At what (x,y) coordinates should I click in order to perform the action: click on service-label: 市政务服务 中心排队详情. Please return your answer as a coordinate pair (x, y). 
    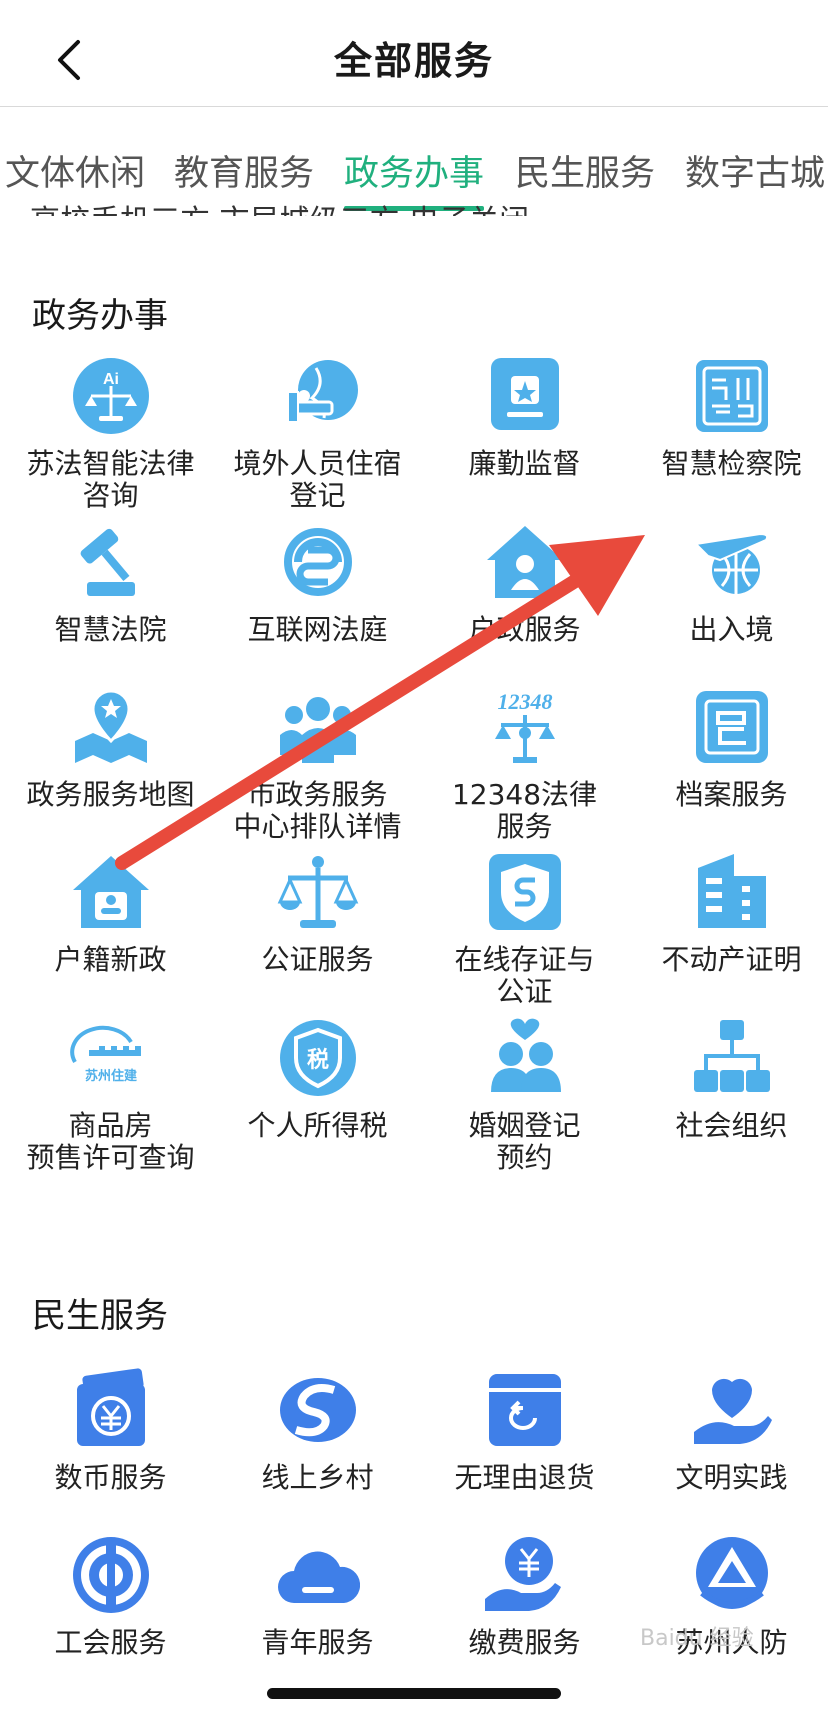
    Looking at the image, I should click on (317, 810).